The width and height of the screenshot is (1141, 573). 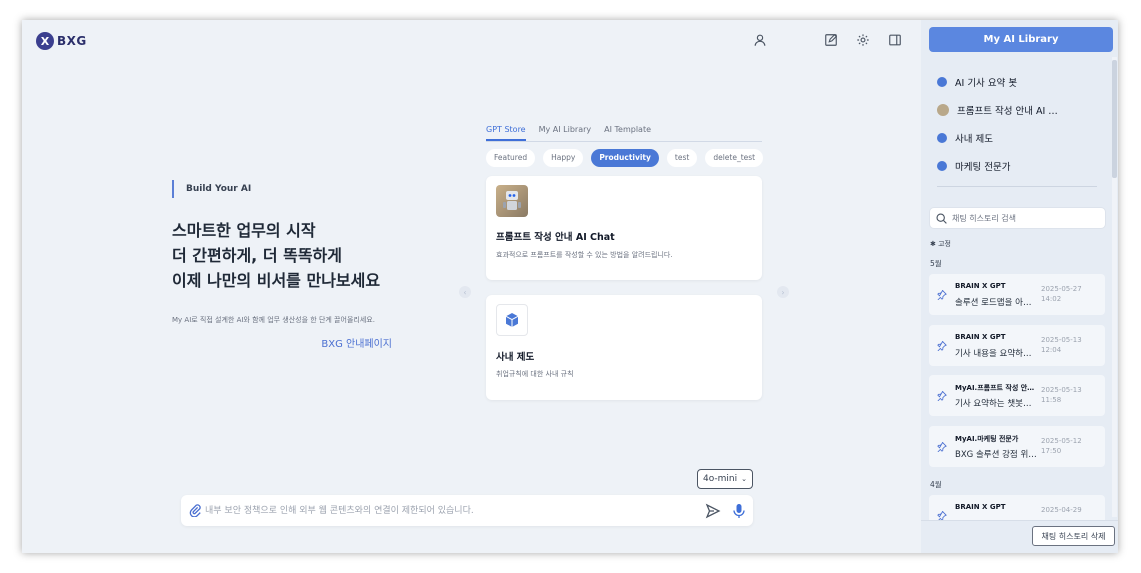 What do you see at coordinates (512, 201) in the screenshot?
I see `robot-image` at bounding box center [512, 201].